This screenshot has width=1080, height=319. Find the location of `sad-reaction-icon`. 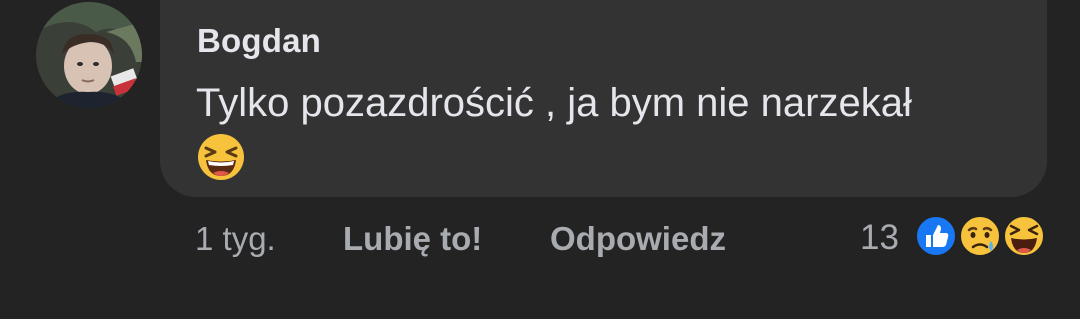

sad-reaction-icon is located at coordinates (980, 236).